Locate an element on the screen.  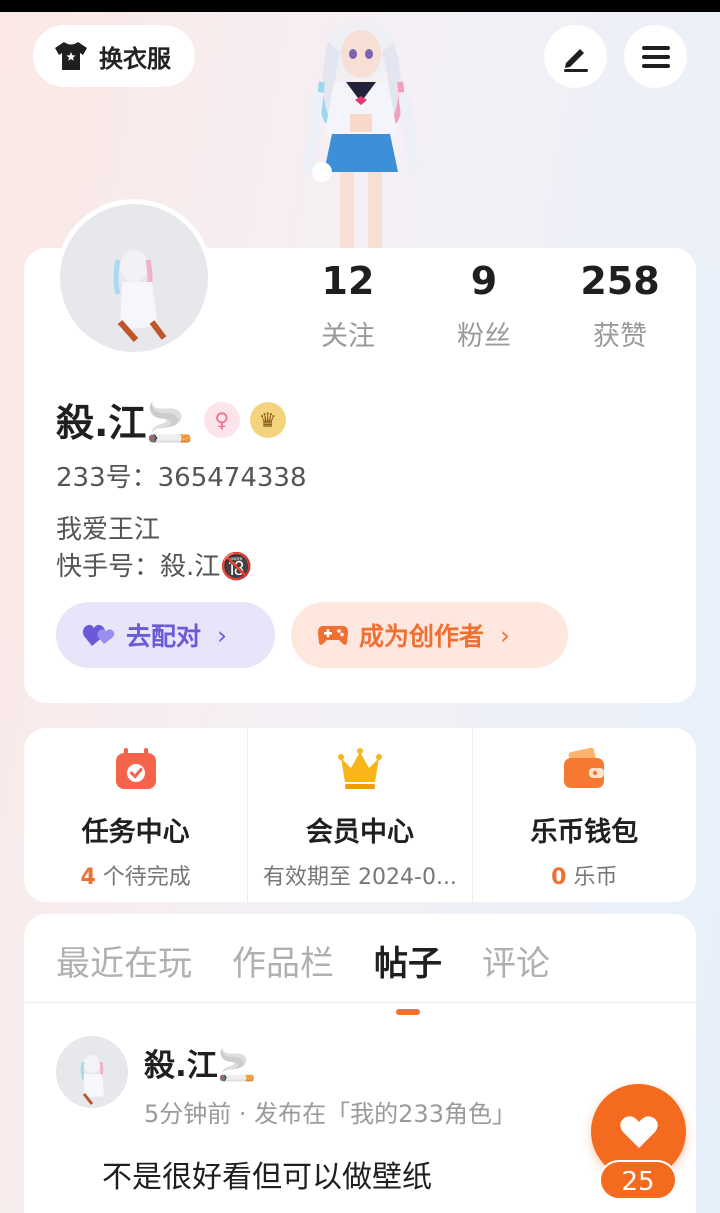
crown-icon is located at coordinates (359, 768).